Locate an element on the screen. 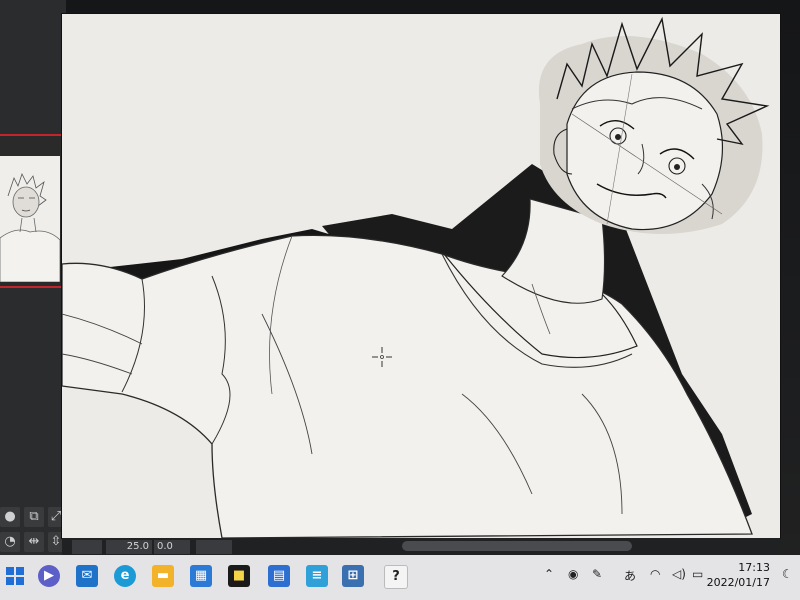 This screenshot has height=600, width=800. fit-view-icon: ⧉ is located at coordinates (34, 517).